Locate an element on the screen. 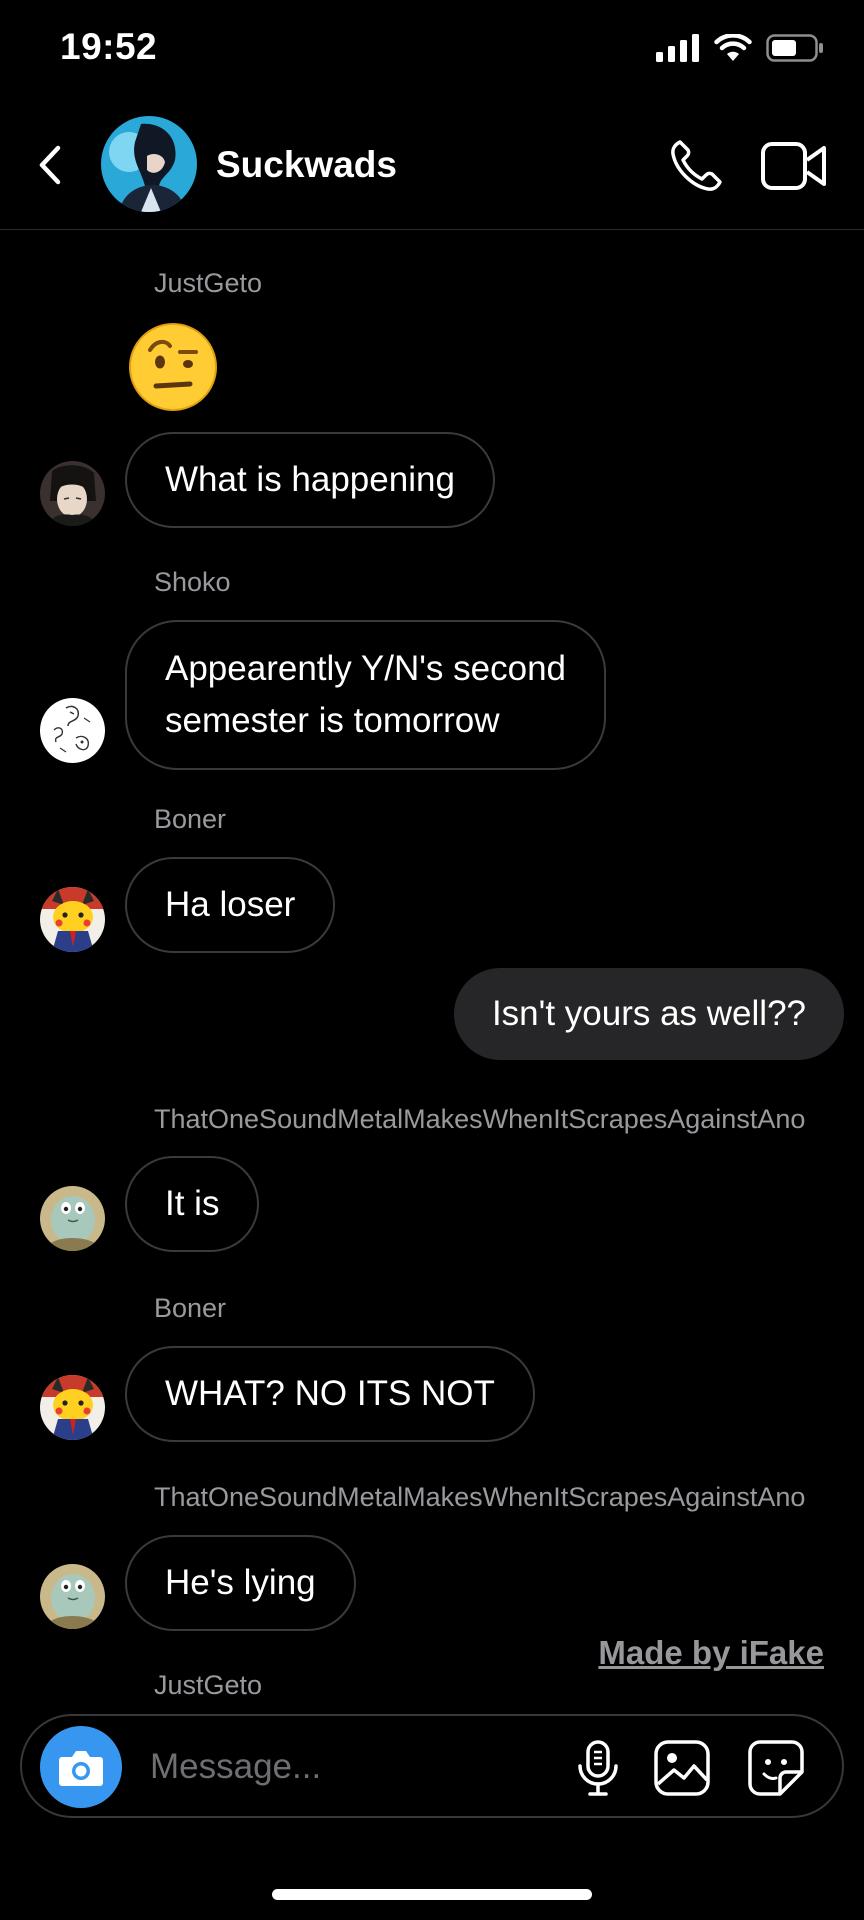 The width and height of the screenshot is (864, 1920). message-bubble: What is happening is located at coordinates (310, 480).